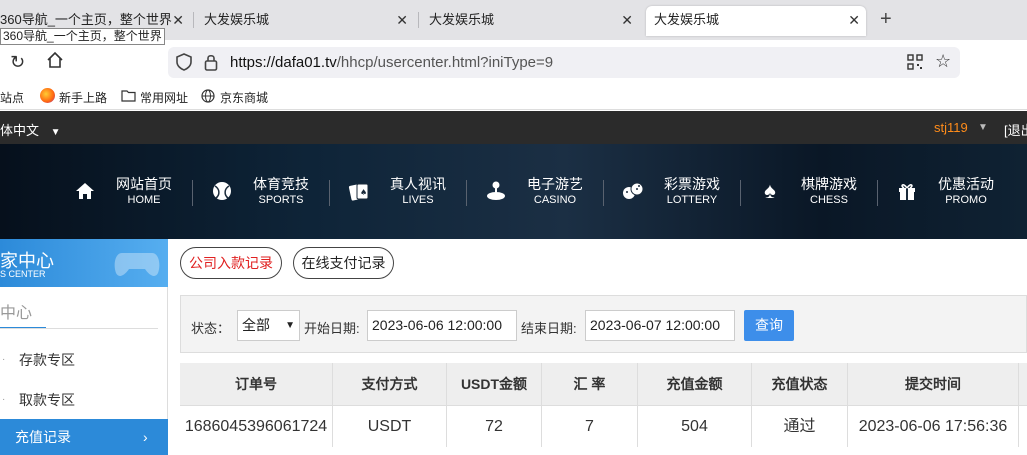  Describe the element at coordinates (16, 313) in the screenshot. I see `sidebar-title: 中心` at that location.